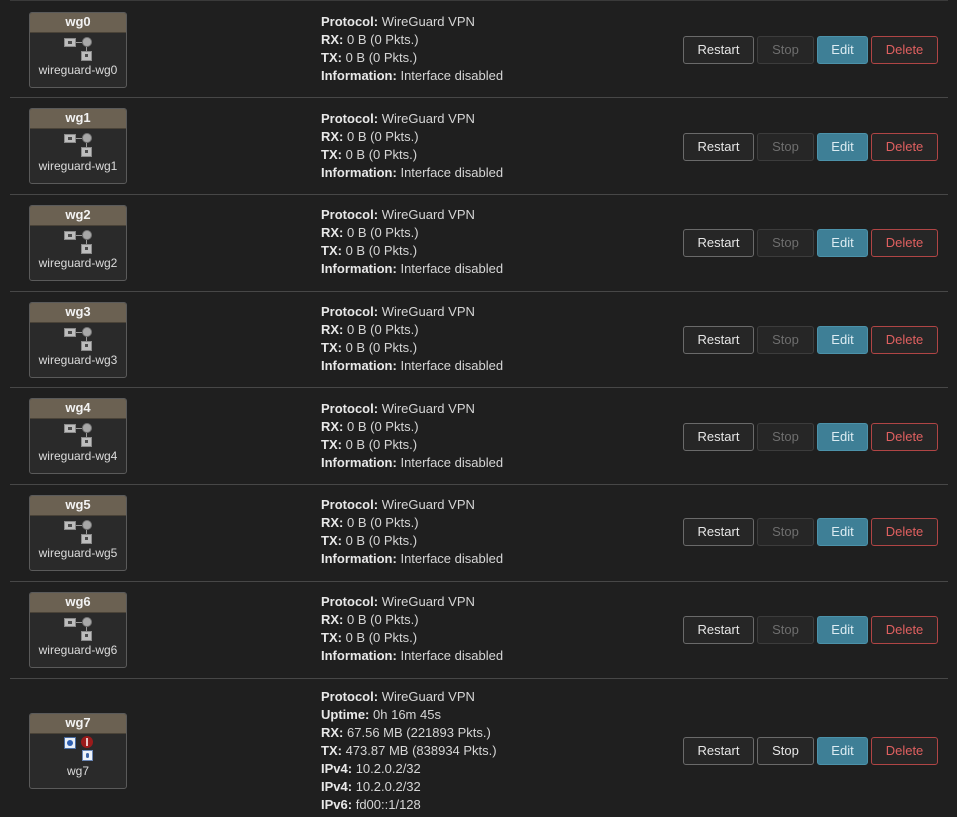 This screenshot has width=957, height=817. Describe the element at coordinates (78, 456) in the screenshot. I see `interface-device: wireguard-wg4` at that location.